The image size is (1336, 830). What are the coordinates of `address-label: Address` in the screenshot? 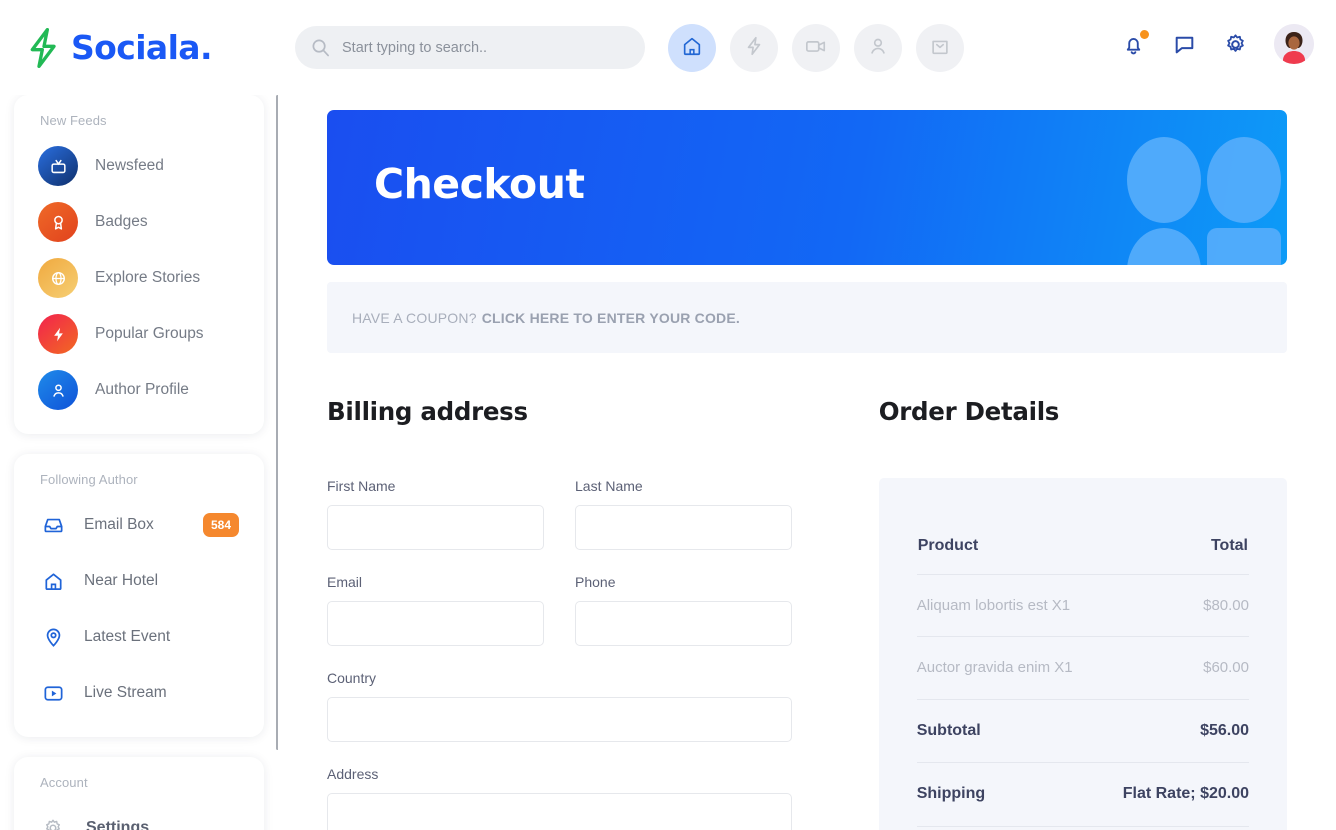 It's located at (353, 774).